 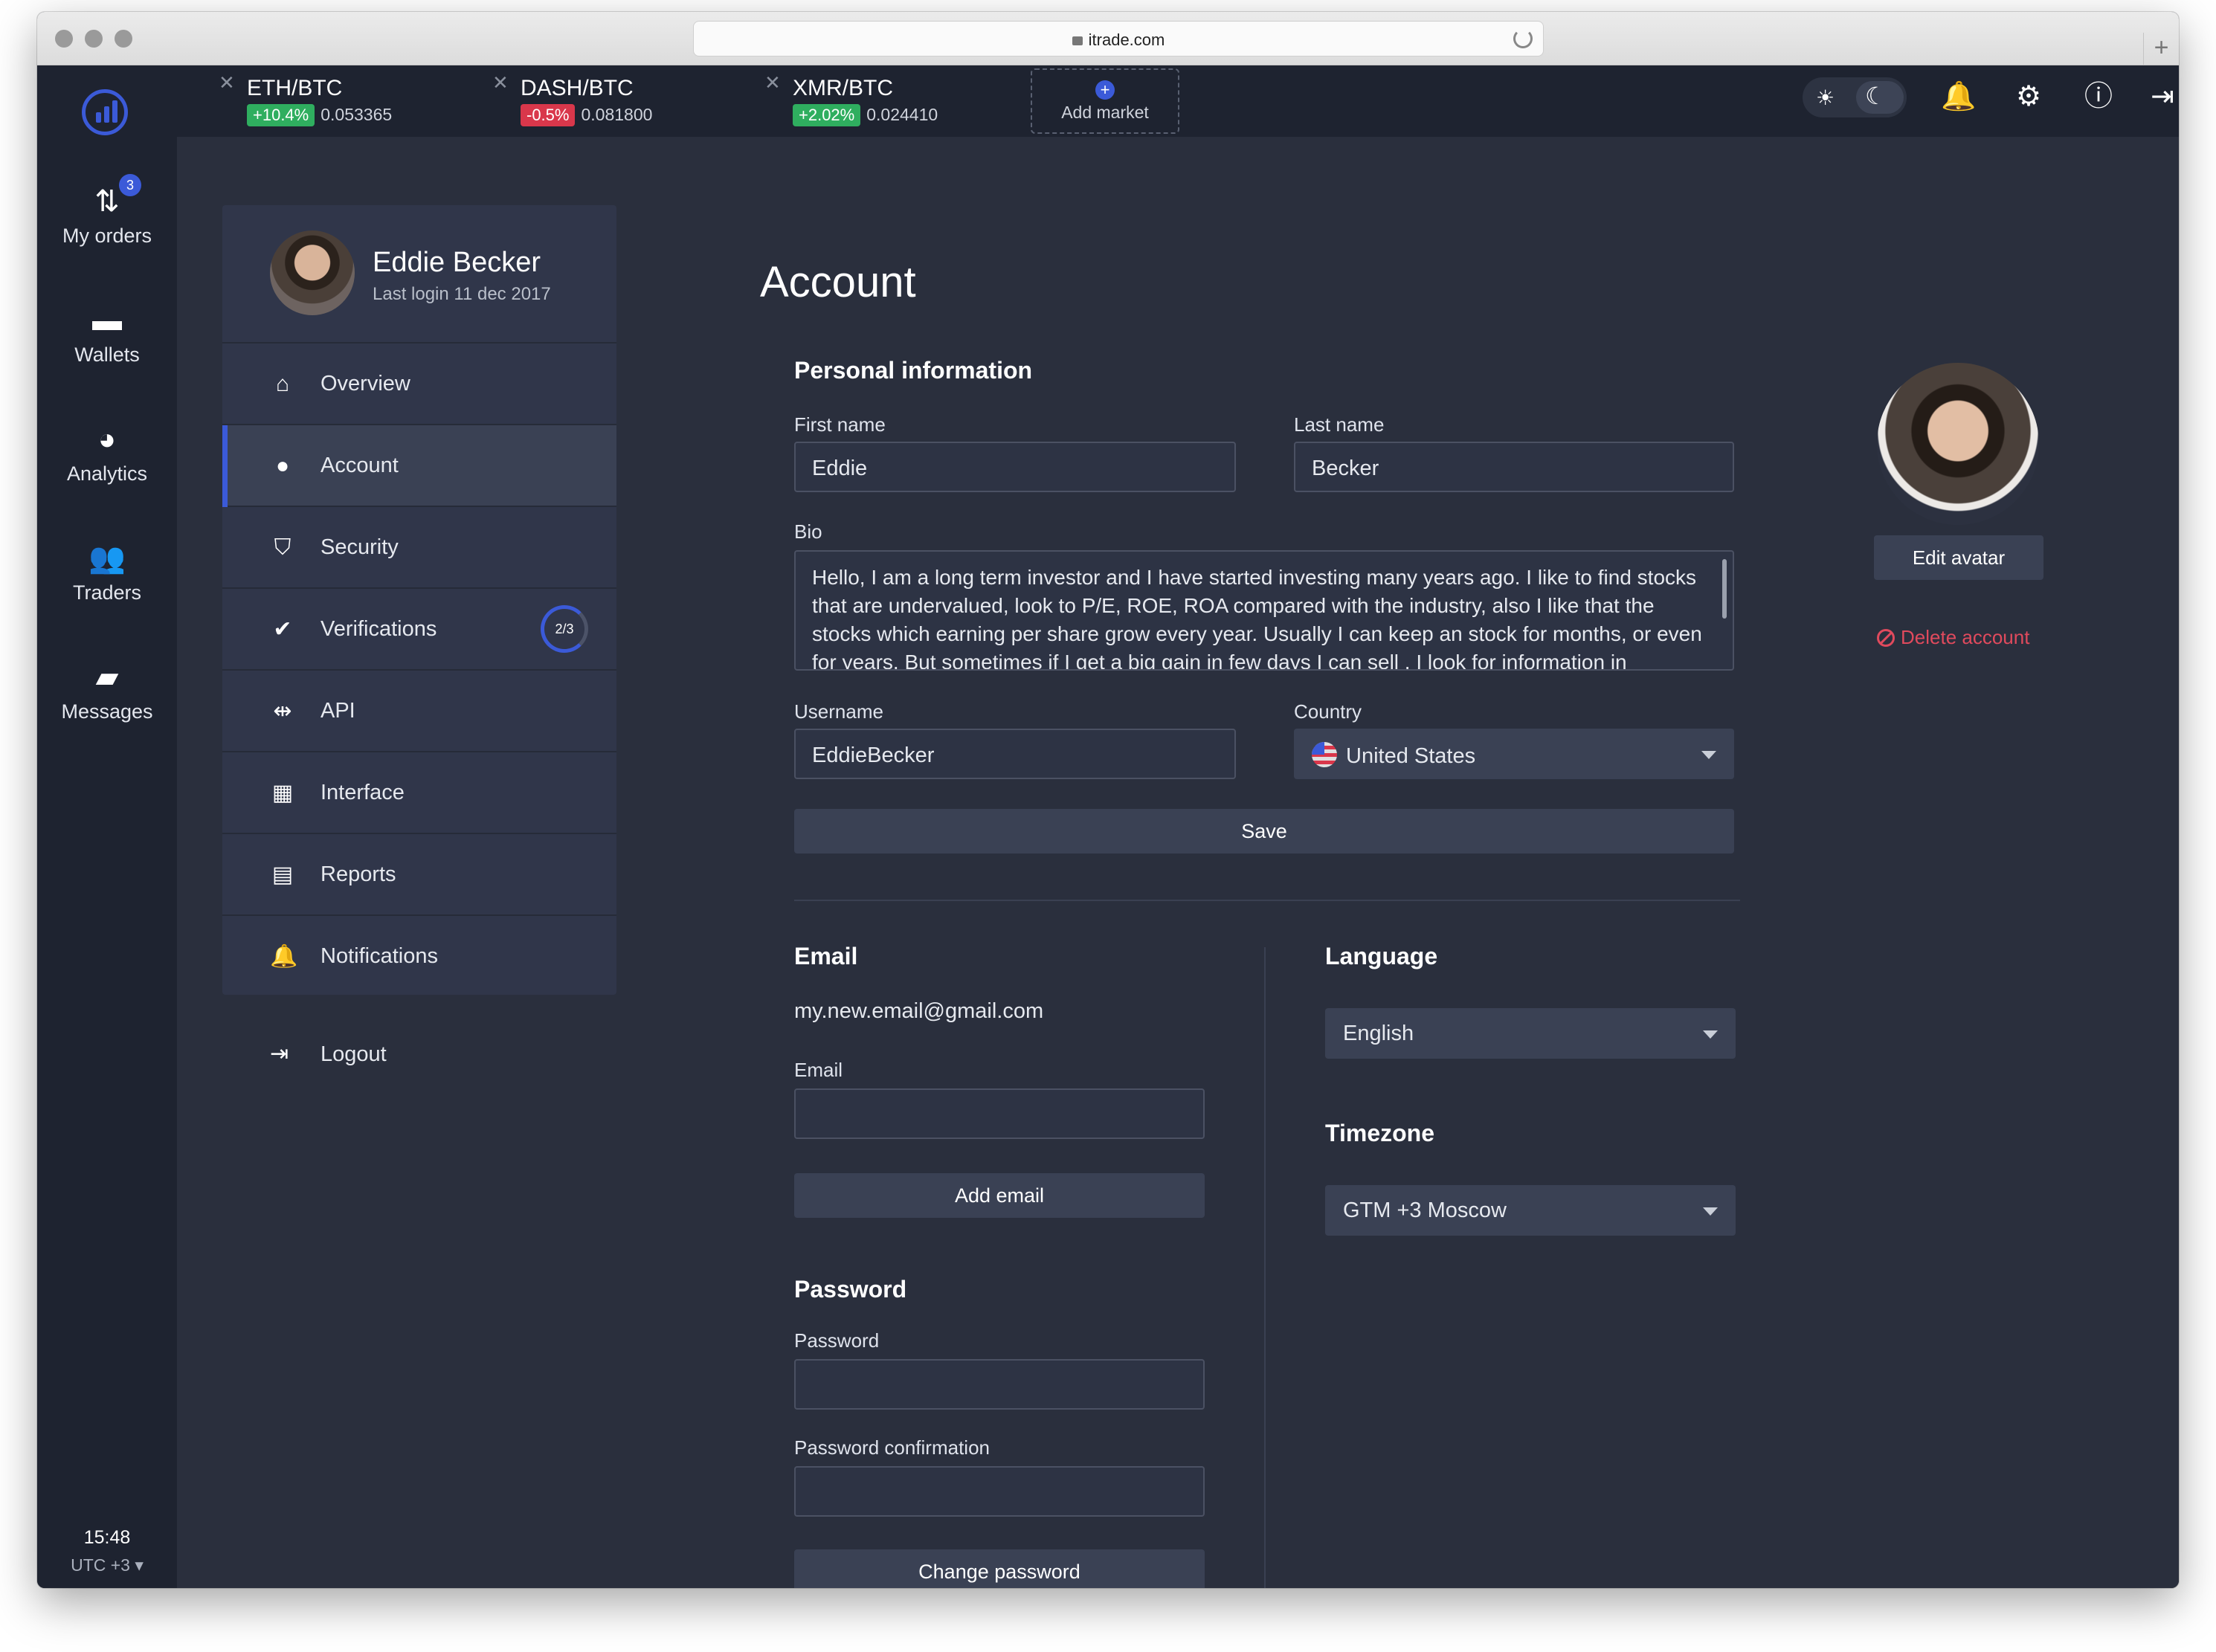 I want to click on home-icon: ⌂, so click(x=282, y=384).